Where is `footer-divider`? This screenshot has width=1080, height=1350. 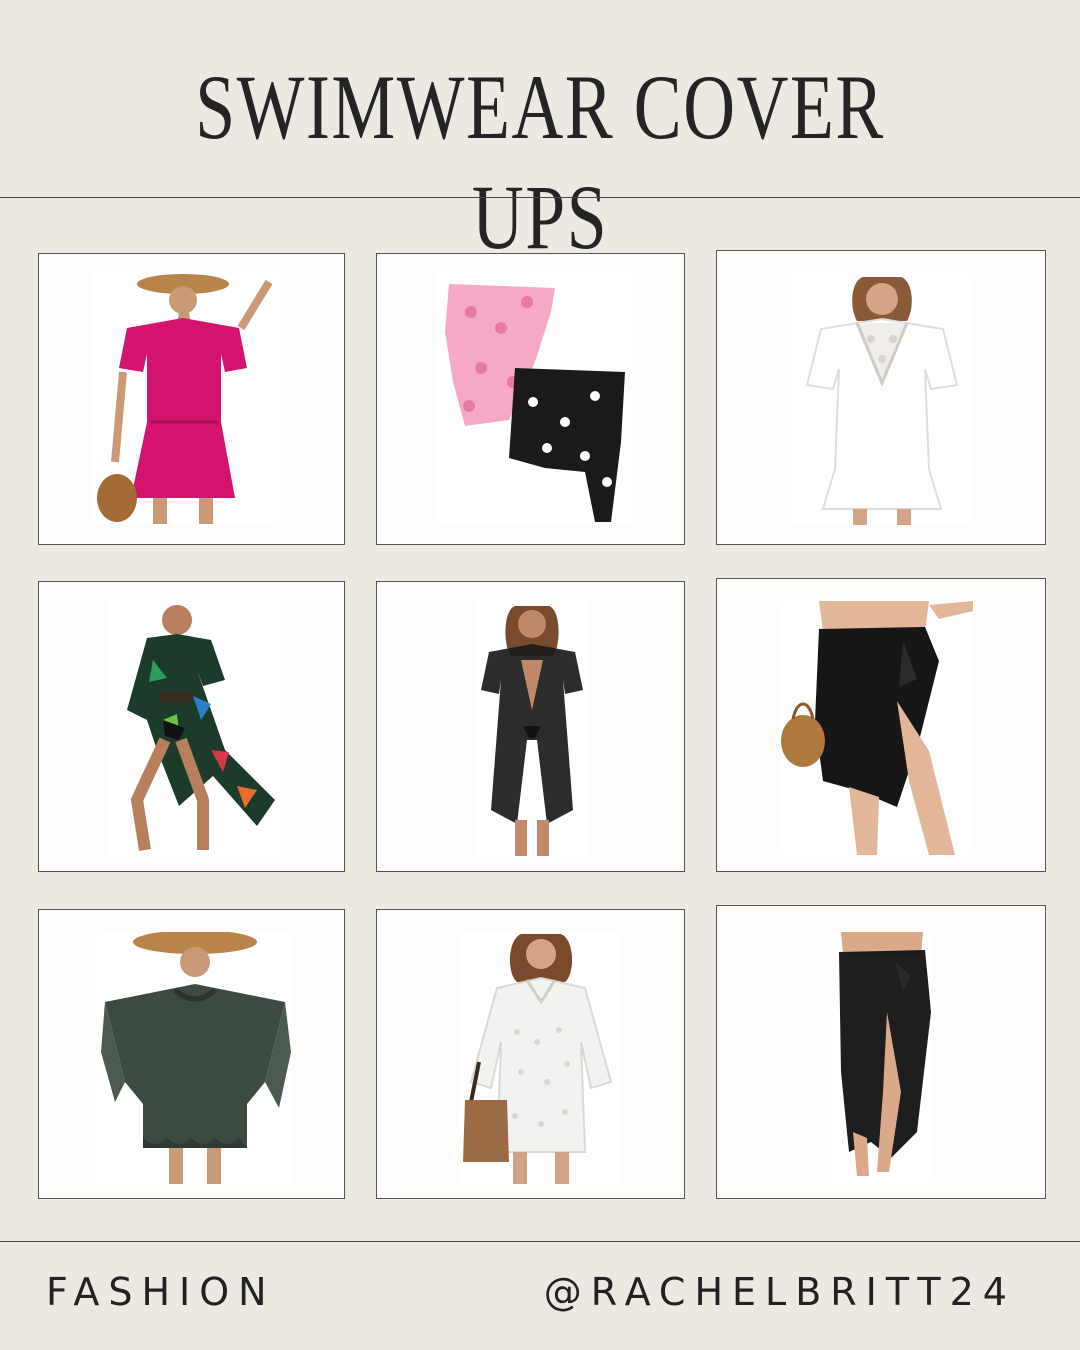
footer-divider is located at coordinates (540, 1241).